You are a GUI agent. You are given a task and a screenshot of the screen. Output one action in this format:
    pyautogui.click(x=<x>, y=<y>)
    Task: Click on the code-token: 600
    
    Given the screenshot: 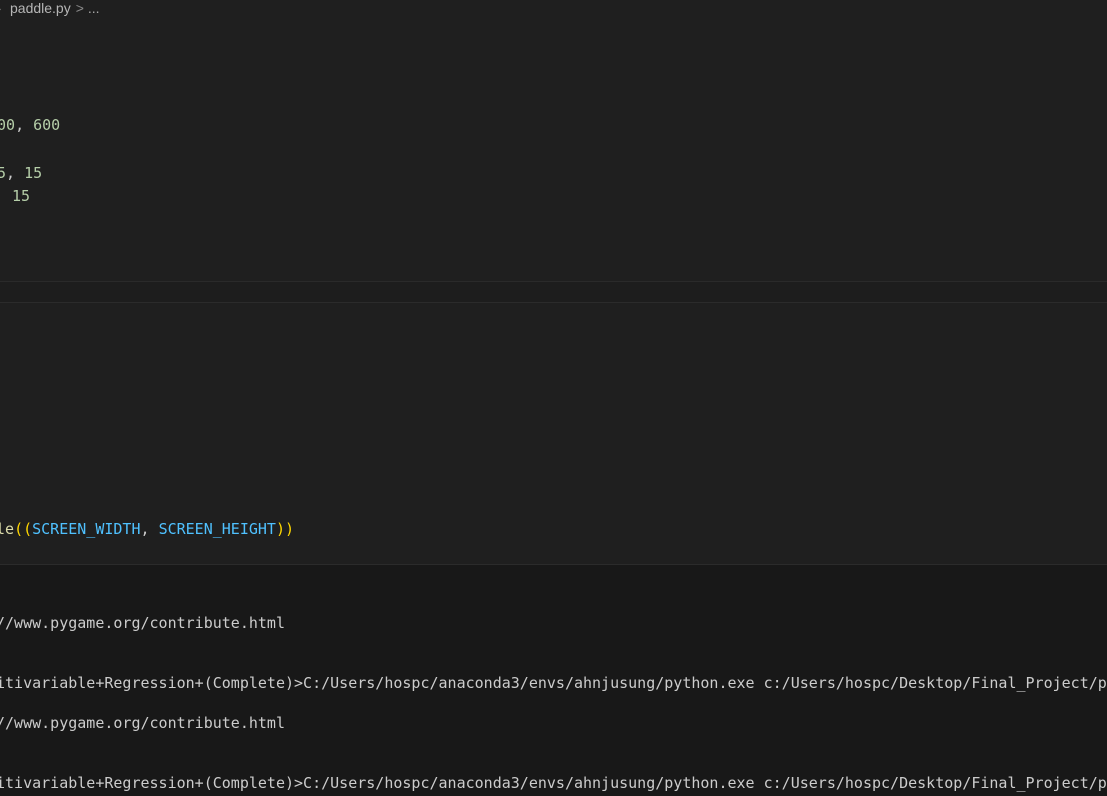 What is the action you would take?
    pyautogui.click(x=47, y=125)
    